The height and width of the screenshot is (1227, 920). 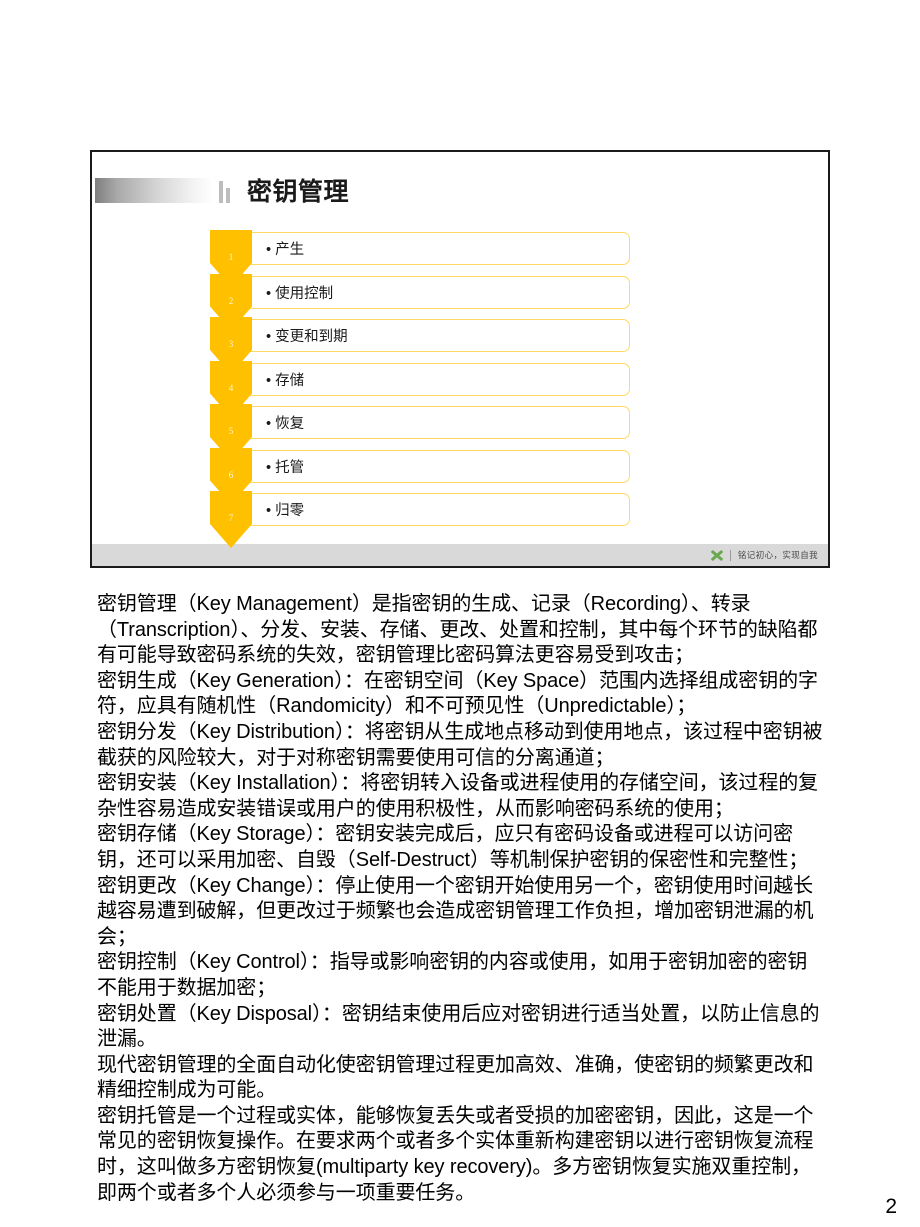 I want to click on page-number: 2, so click(x=891, y=1206).